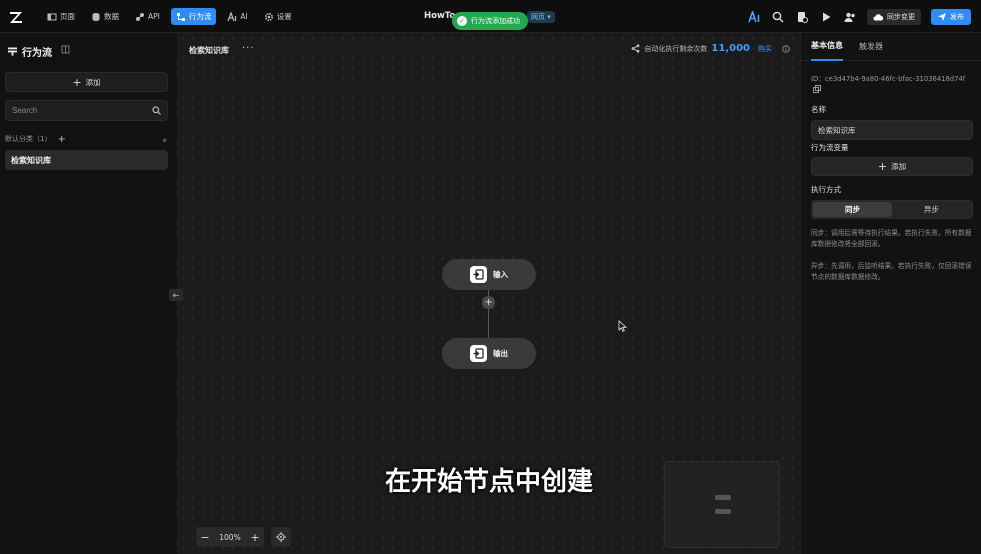 The image size is (981, 554). Describe the element at coordinates (268, 16) in the screenshot. I see `gear-icon` at that location.